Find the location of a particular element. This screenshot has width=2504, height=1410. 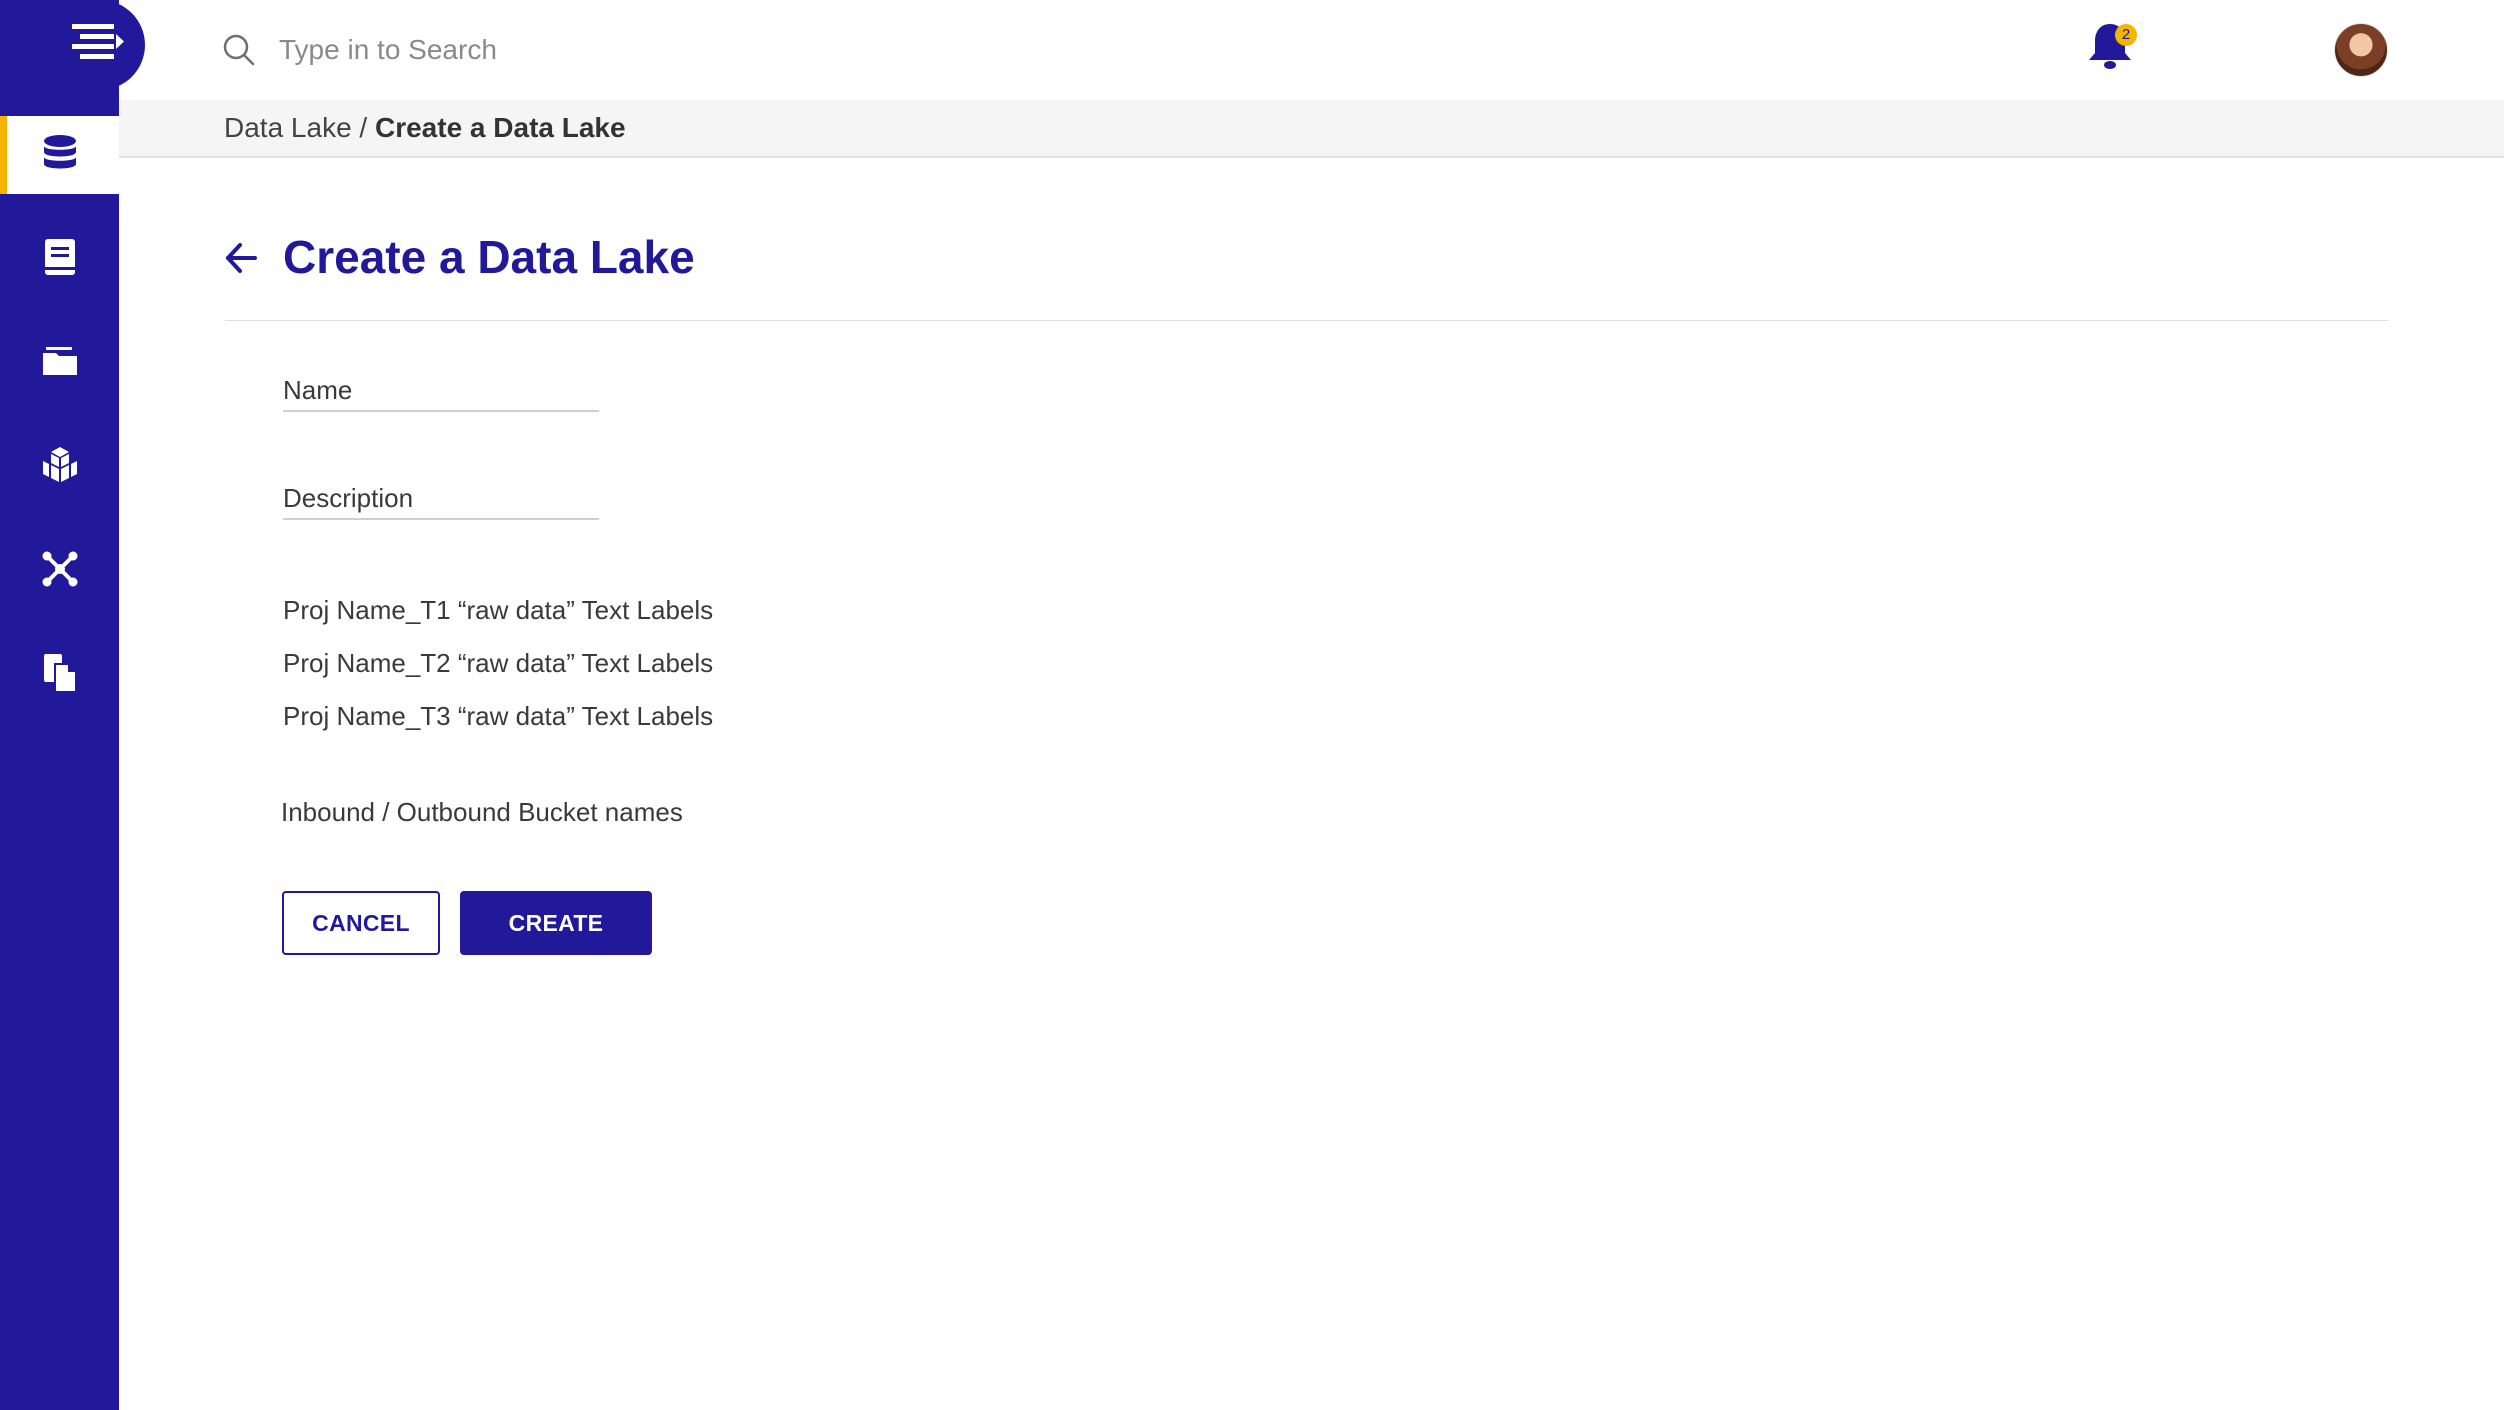

sidebar-item-network is located at coordinates (59, 571).